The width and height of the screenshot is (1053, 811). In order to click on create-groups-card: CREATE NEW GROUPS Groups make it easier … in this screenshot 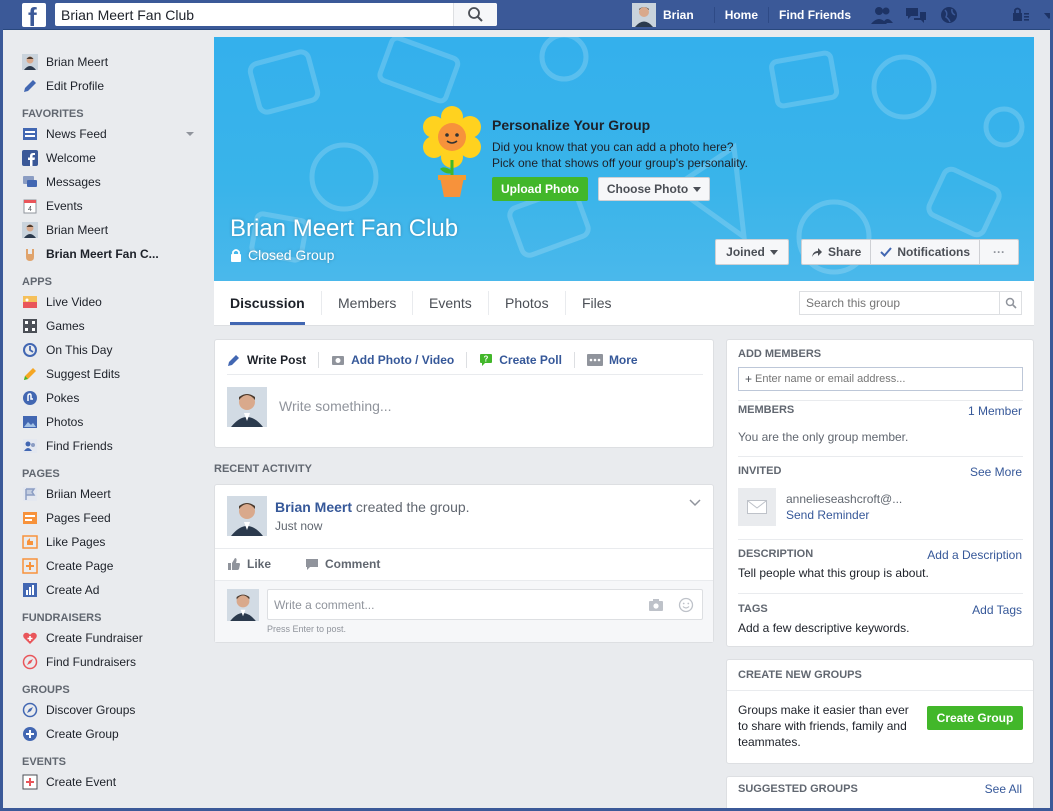, I will do `click(880, 711)`.